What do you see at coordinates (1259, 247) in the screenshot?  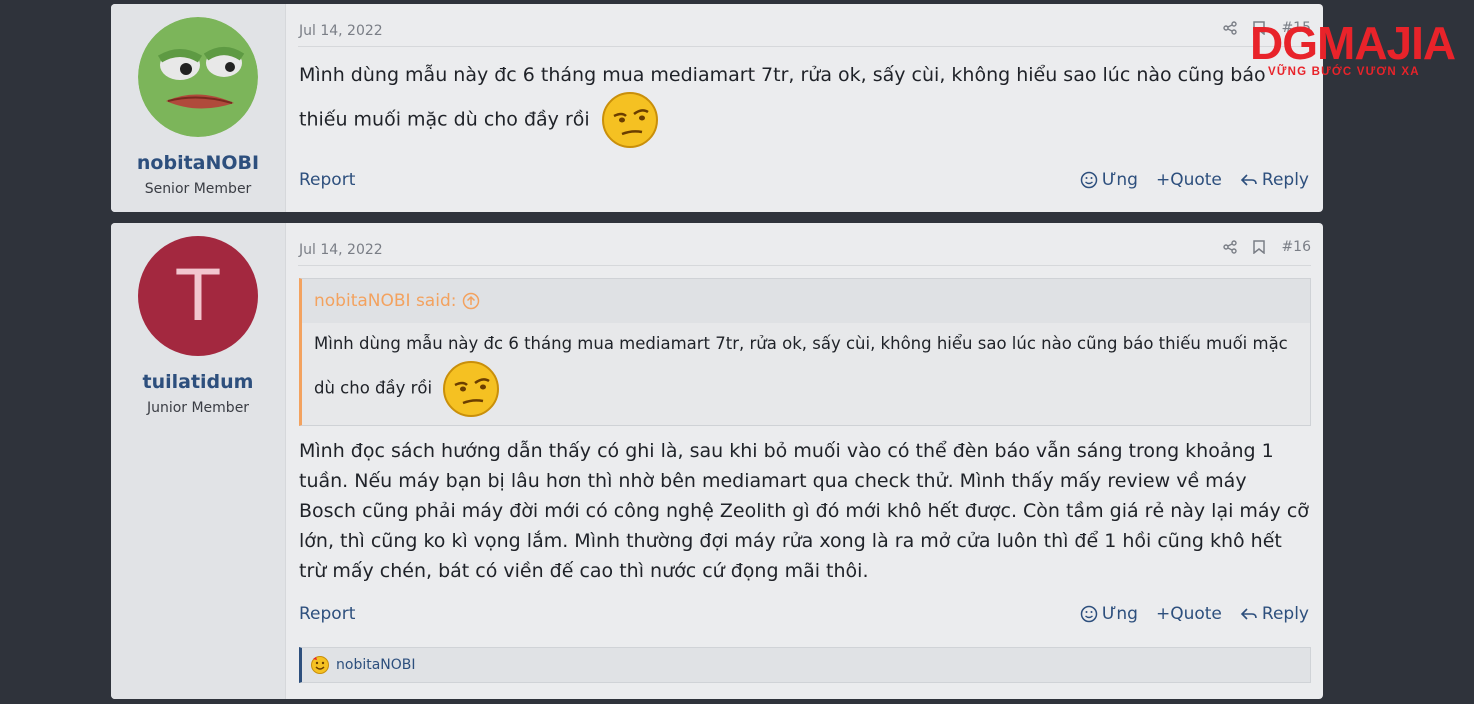 I see `bookmark-icon` at bounding box center [1259, 247].